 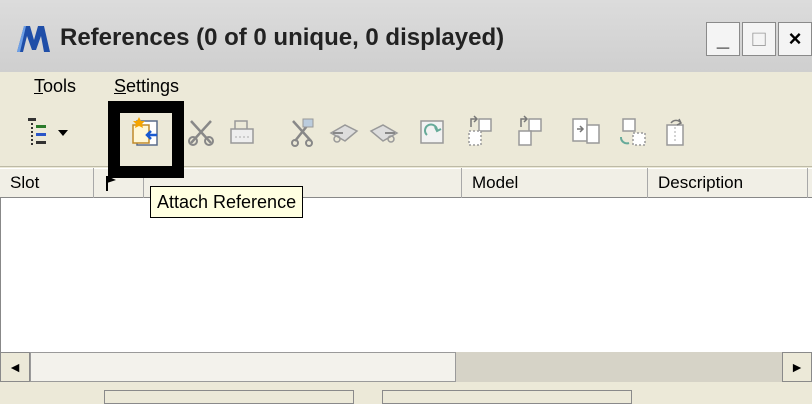 What do you see at coordinates (153, 86) in the screenshot?
I see `menu-settings-label: ettings` at bounding box center [153, 86].